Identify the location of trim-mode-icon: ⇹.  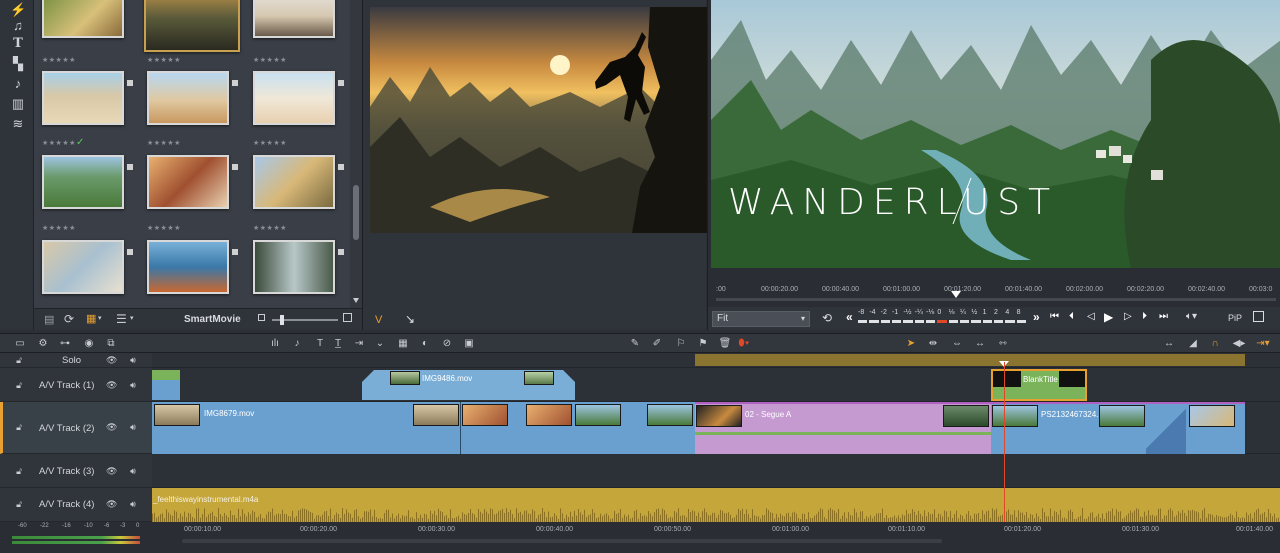
(933, 344).